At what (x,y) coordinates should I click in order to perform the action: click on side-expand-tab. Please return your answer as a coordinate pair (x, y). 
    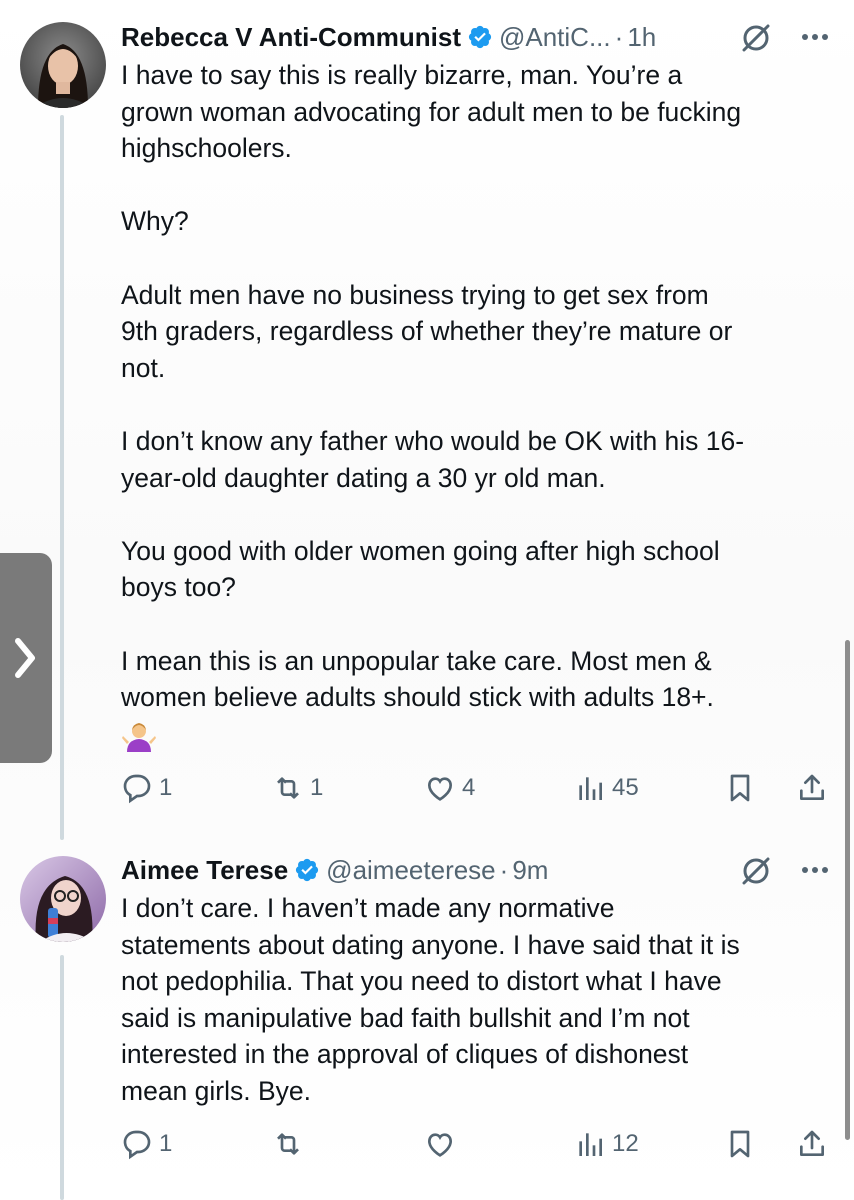
    Looking at the image, I should click on (26, 658).